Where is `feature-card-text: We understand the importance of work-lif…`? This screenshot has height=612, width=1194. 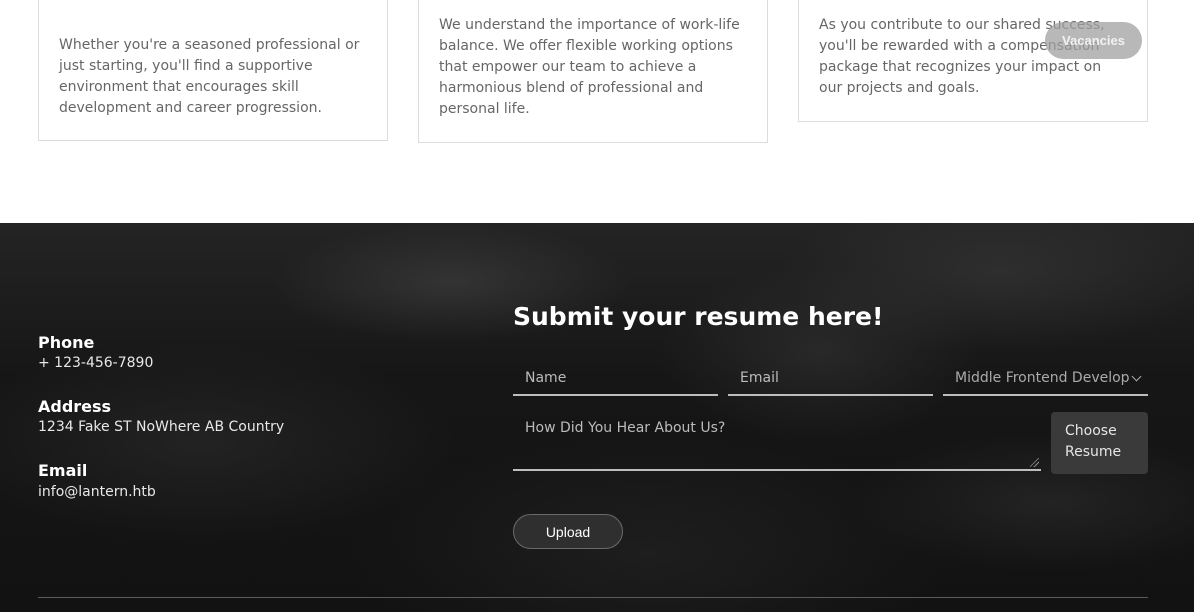
feature-card-text: We understand the importance of work-lif… is located at coordinates (589, 67).